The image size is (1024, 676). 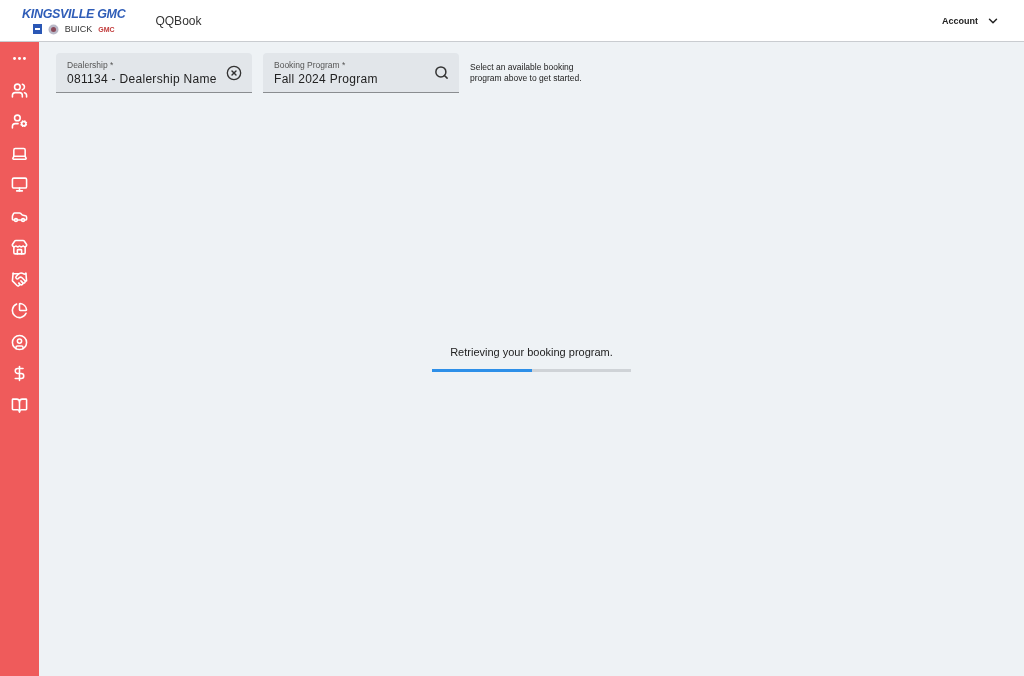 What do you see at coordinates (310, 64) in the screenshot?
I see `field-label: Booking Program *` at bounding box center [310, 64].